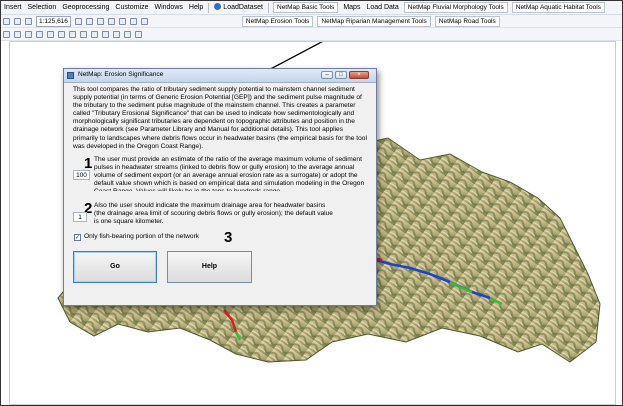 Image resolution: width=623 pixels, height=406 pixels. Describe the element at coordinates (142, 236) in the screenshot. I see `fish-bearing-label: Only fish-bearing portion of the network` at that location.